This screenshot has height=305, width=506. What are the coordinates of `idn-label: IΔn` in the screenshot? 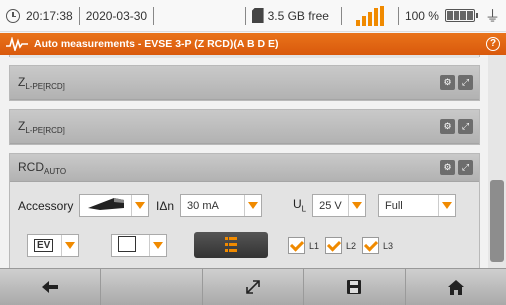 It's located at (165, 205).